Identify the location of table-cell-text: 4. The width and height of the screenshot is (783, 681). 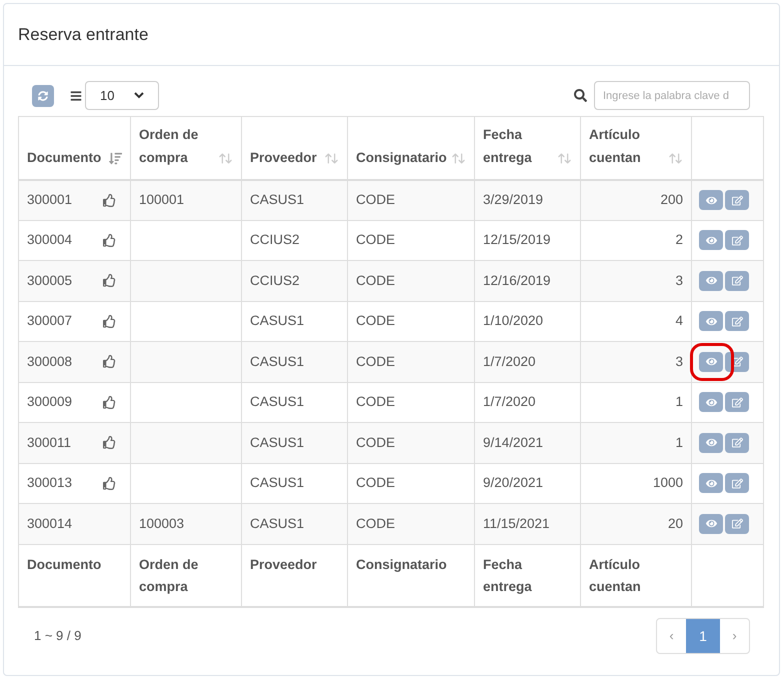
(679, 321).